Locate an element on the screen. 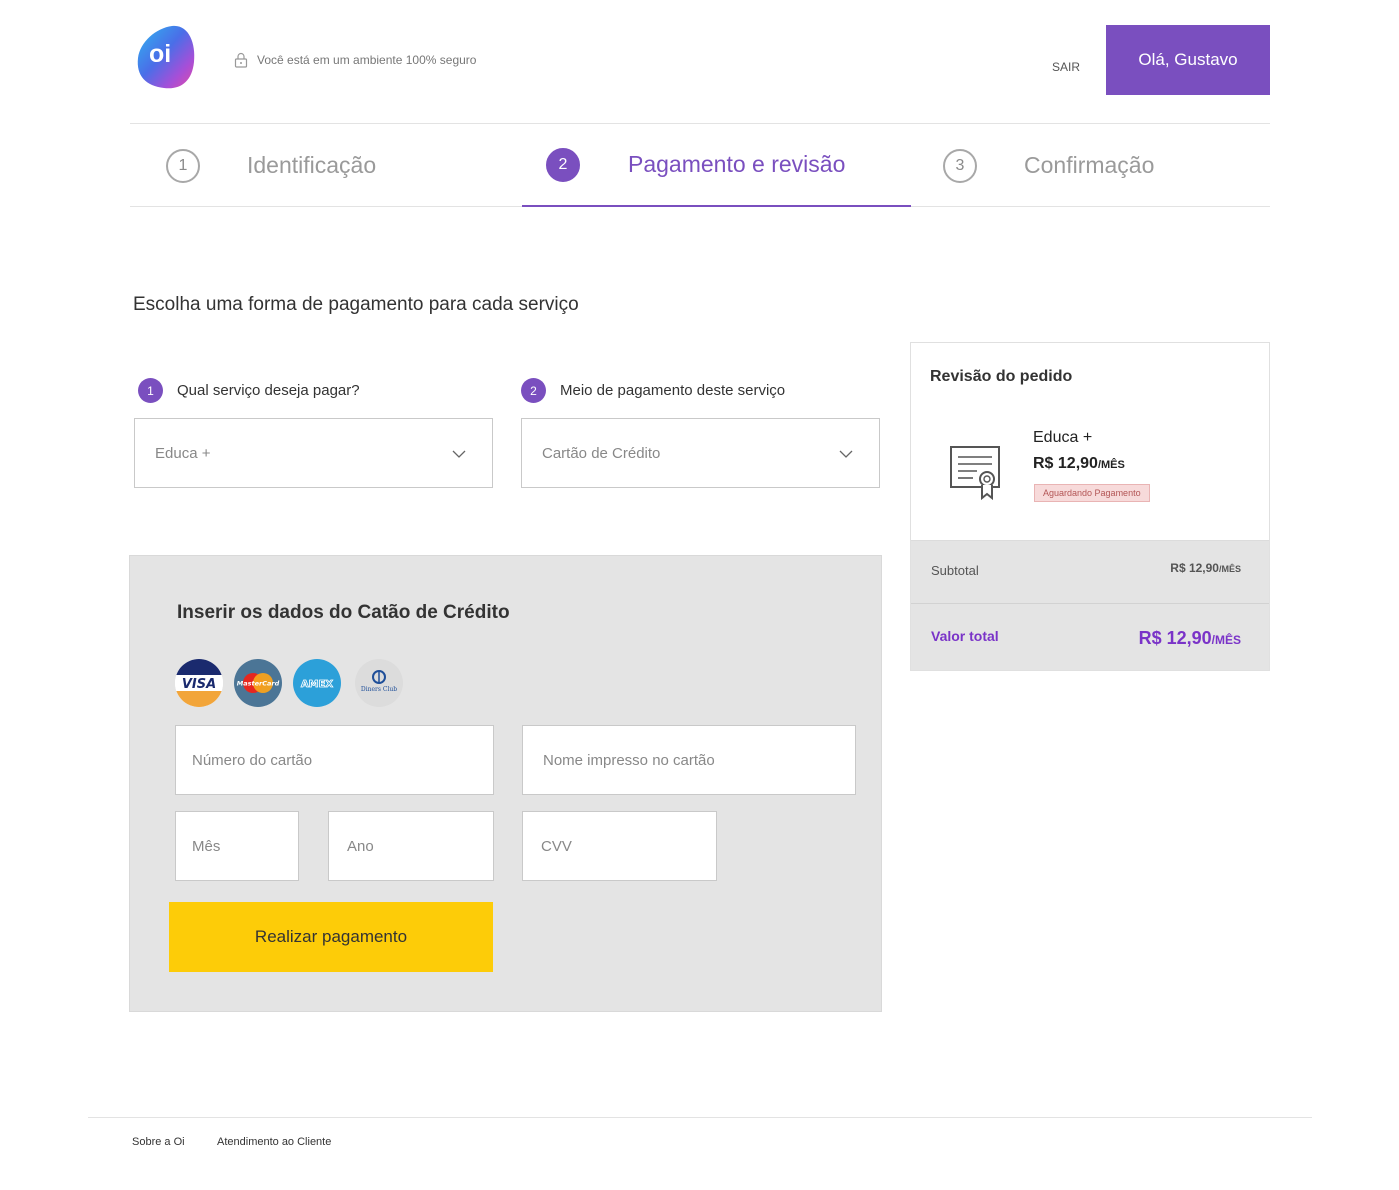 The height and width of the screenshot is (1190, 1399). footer-link-about: Sobre a Oi is located at coordinates (158, 1142).